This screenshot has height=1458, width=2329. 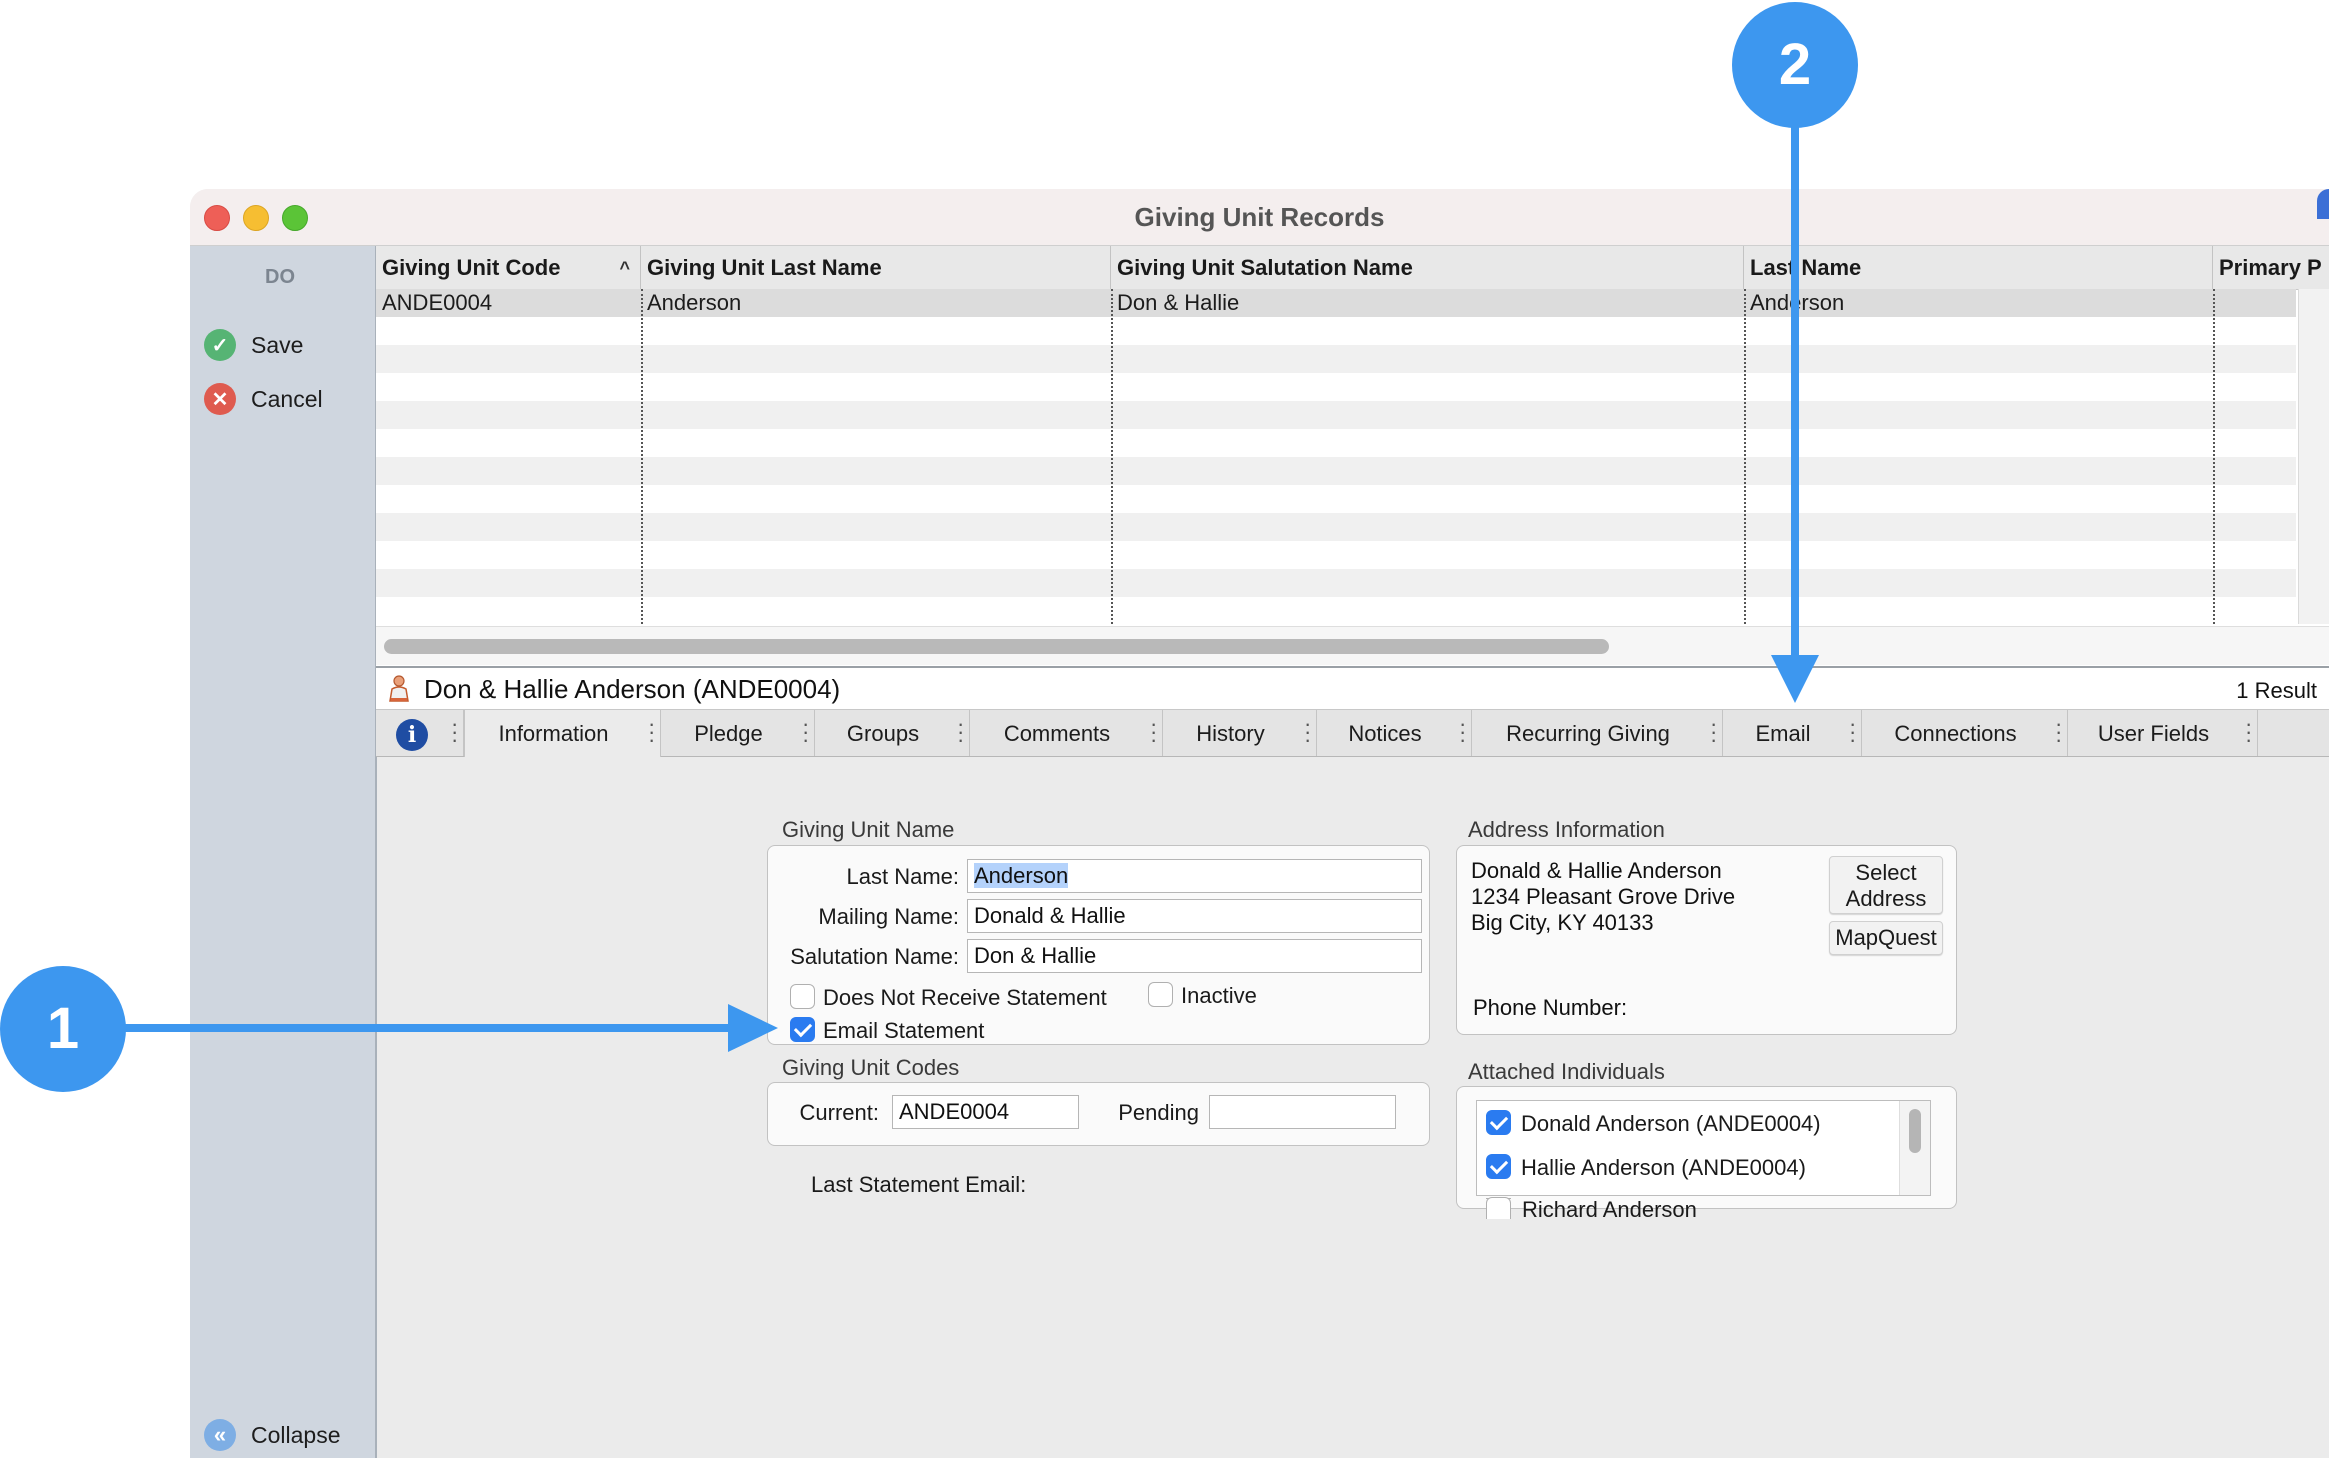 What do you see at coordinates (2163, 733) in the screenshot?
I see `tab-user-fields: User Fields · · ·` at bounding box center [2163, 733].